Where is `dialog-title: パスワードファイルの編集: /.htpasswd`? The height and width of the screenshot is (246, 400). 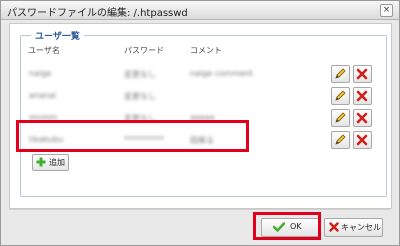
dialog-title: パスワードファイルの編集: /.htpasswd is located at coordinates (97, 13).